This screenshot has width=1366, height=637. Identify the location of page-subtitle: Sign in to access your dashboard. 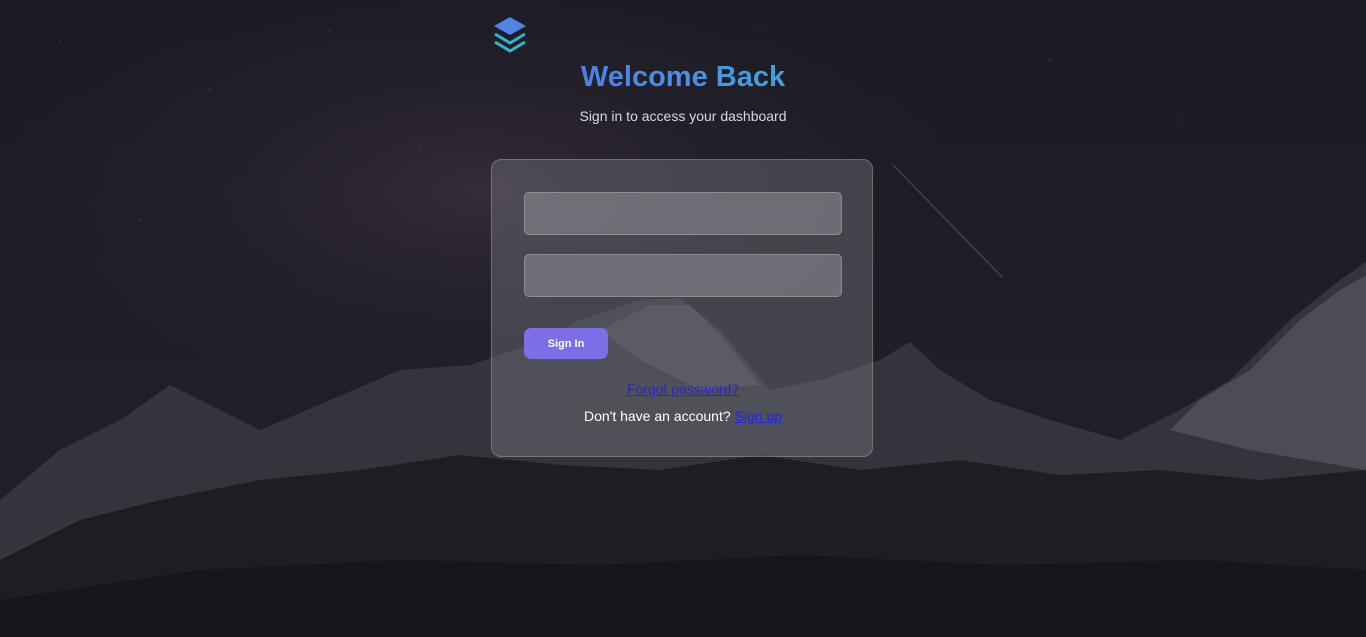
(683, 116).